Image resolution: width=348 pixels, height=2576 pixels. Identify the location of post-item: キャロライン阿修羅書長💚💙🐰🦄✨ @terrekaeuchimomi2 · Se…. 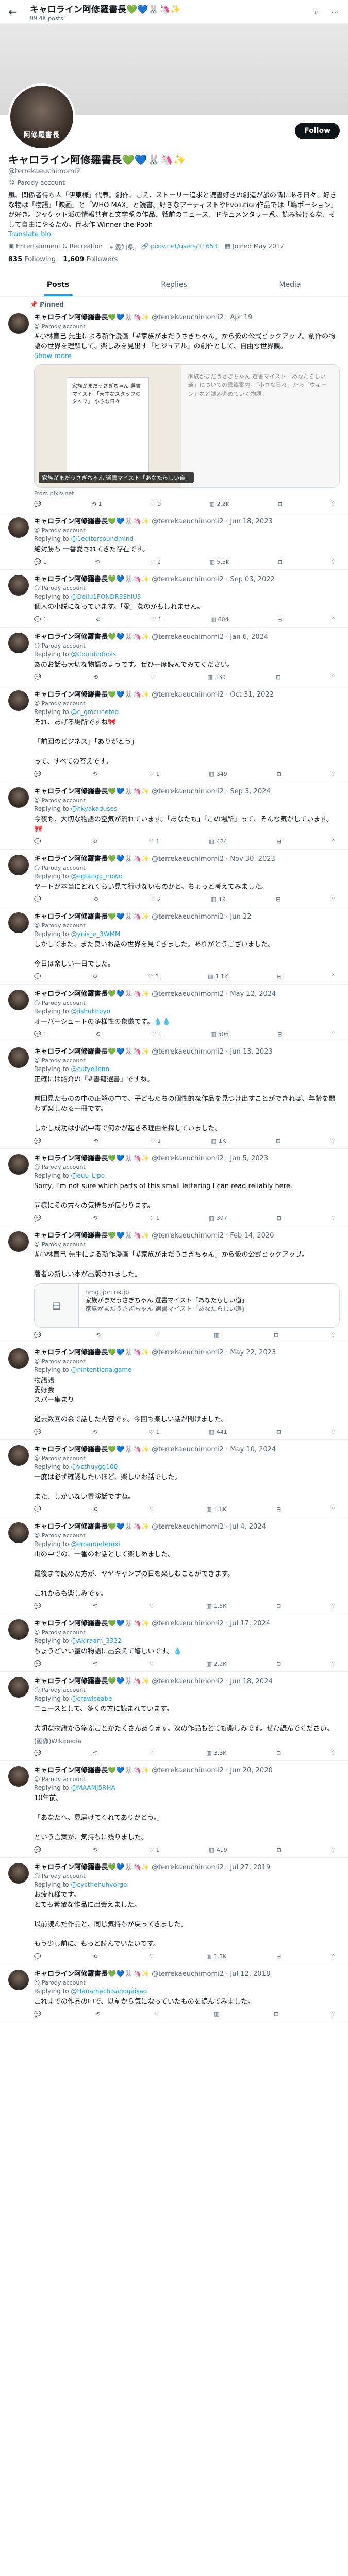
(174, 599).